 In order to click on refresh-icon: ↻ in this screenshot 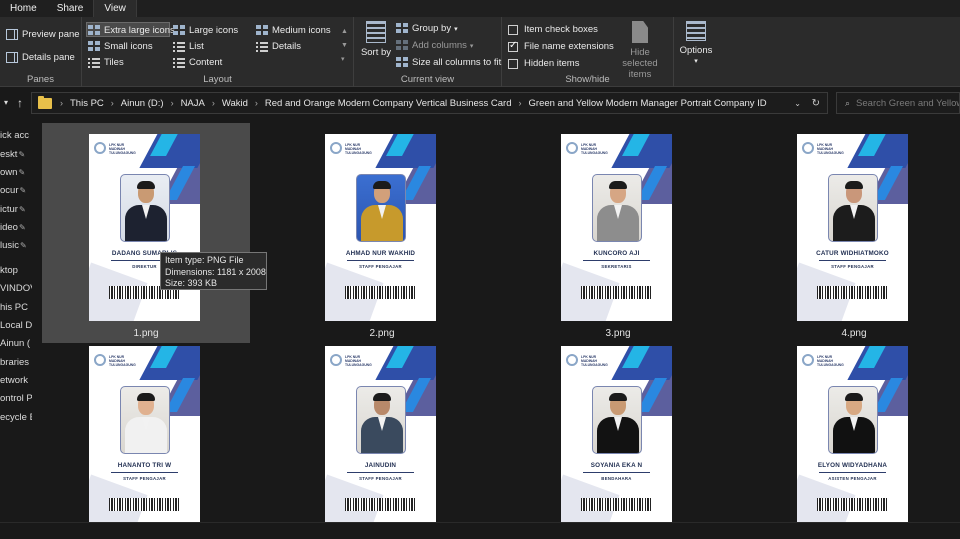, I will do `click(816, 103)`.